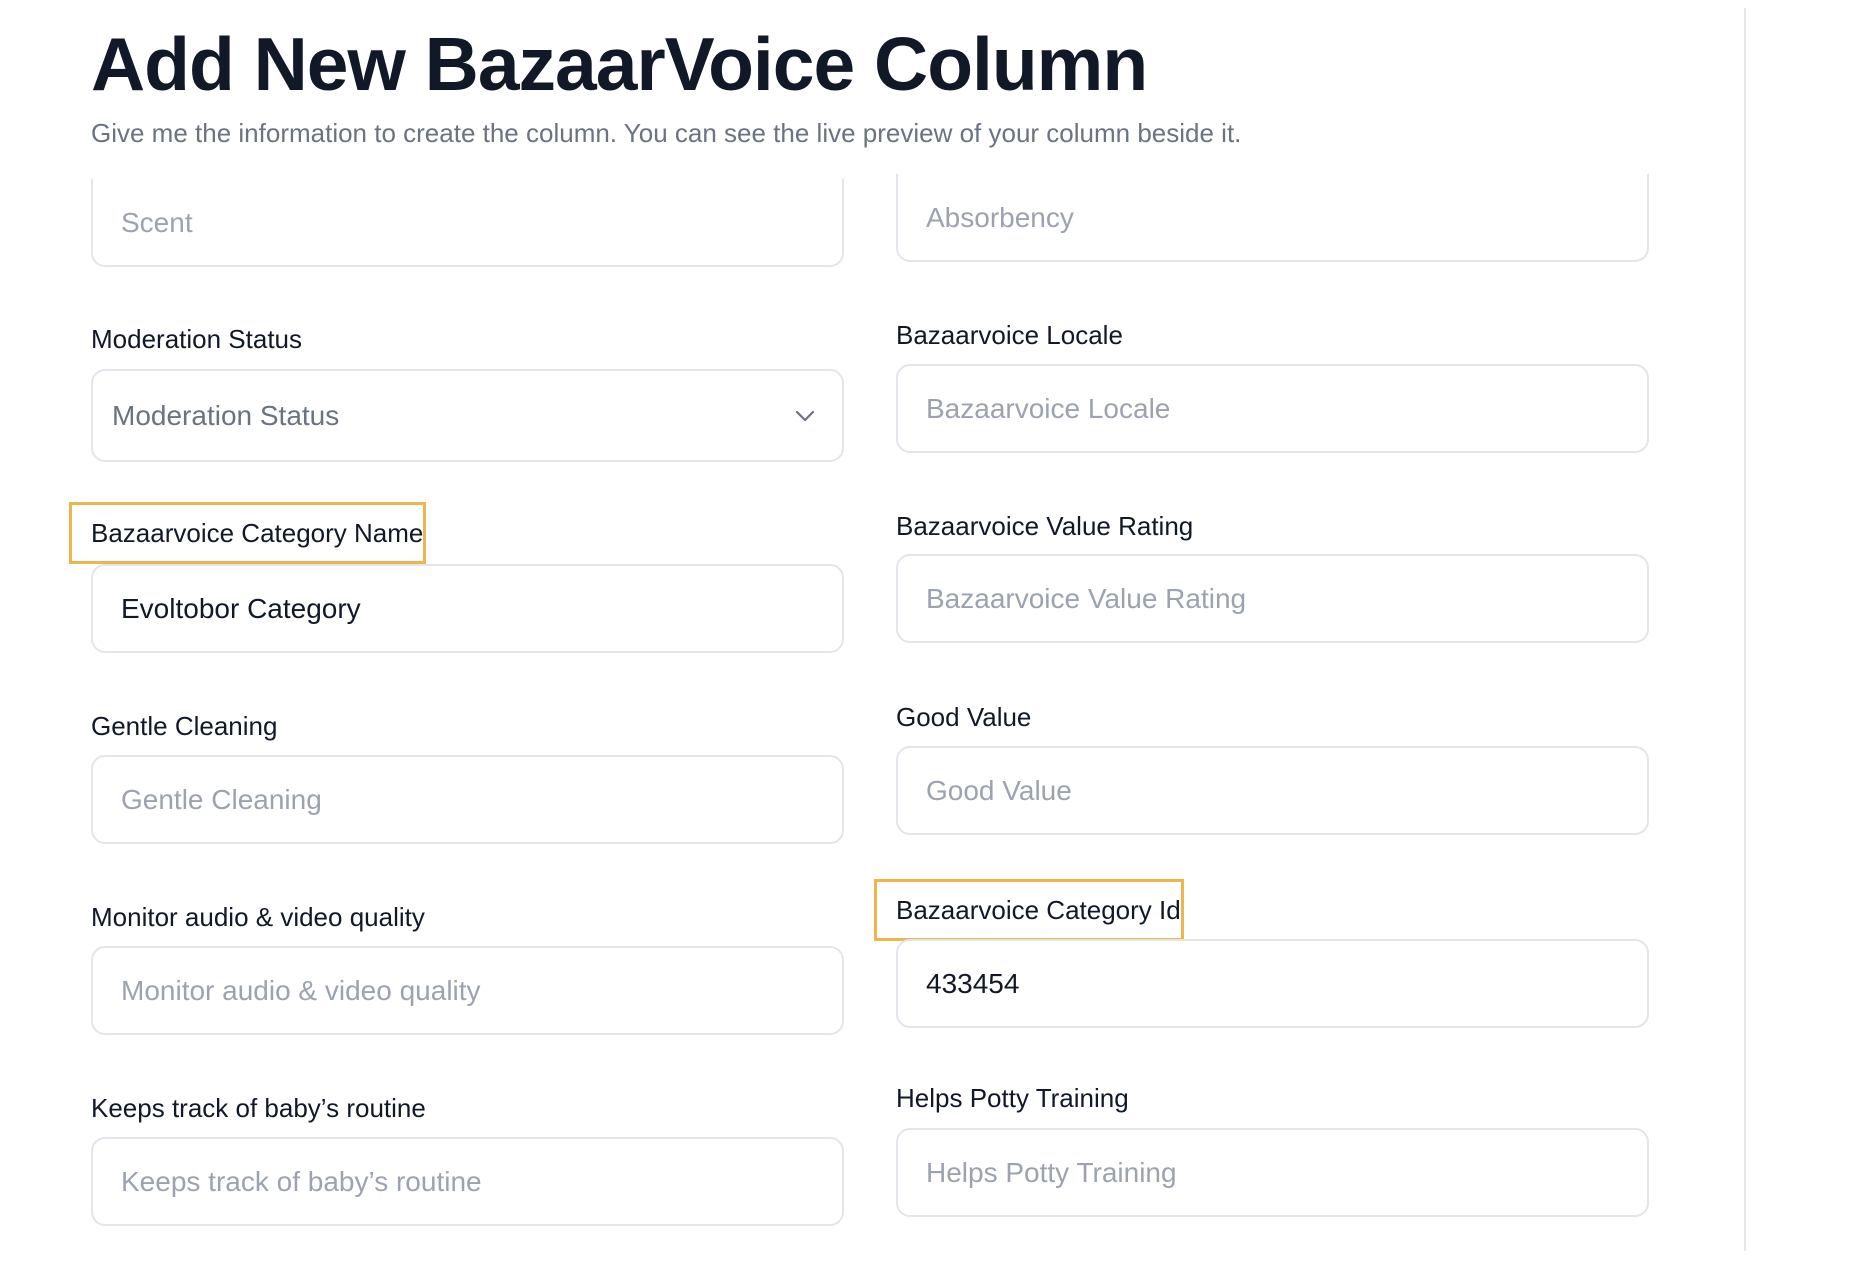  Describe the element at coordinates (1272, 1172) in the screenshot. I see `potty-training-input` at that location.